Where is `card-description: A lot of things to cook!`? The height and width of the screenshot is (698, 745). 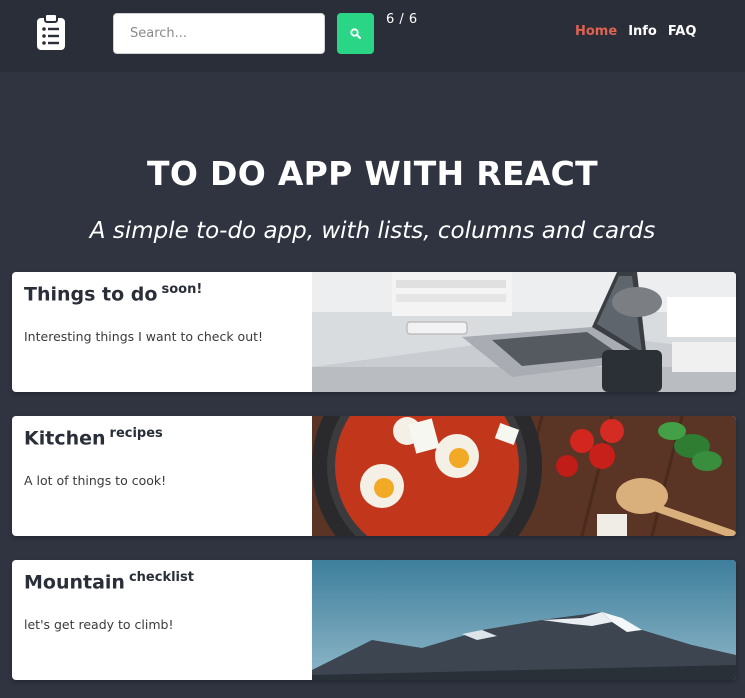
card-description: A lot of things to cook! is located at coordinates (95, 480).